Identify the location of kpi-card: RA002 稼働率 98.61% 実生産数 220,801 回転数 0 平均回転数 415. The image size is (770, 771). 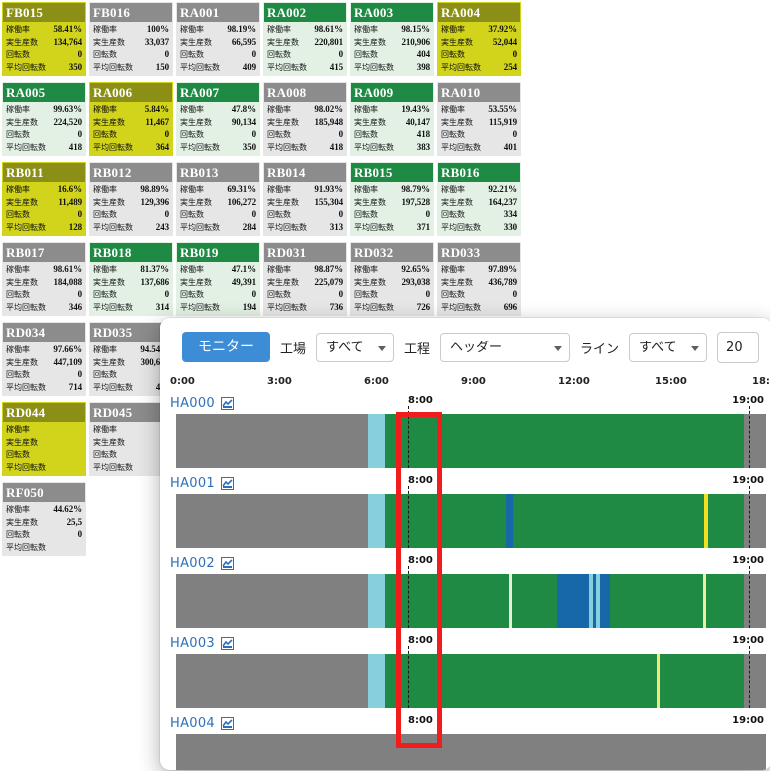
(305, 39).